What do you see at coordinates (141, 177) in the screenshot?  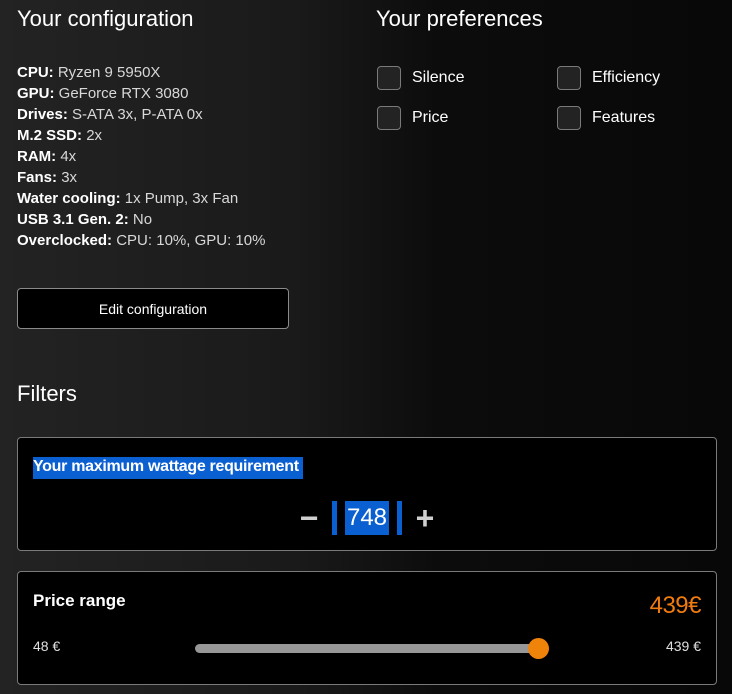 I see `config-row-fans: Fans: 3x` at bounding box center [141, 177].